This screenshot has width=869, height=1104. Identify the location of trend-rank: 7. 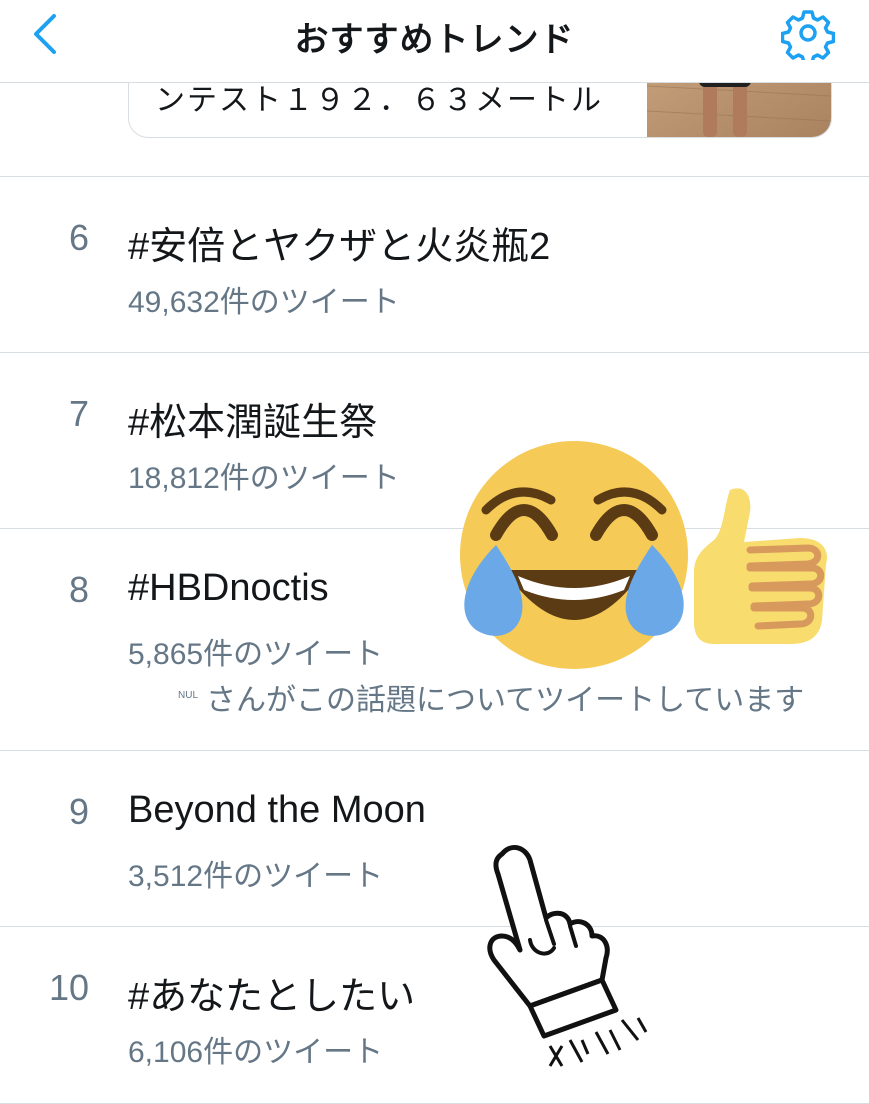
(78, 413).